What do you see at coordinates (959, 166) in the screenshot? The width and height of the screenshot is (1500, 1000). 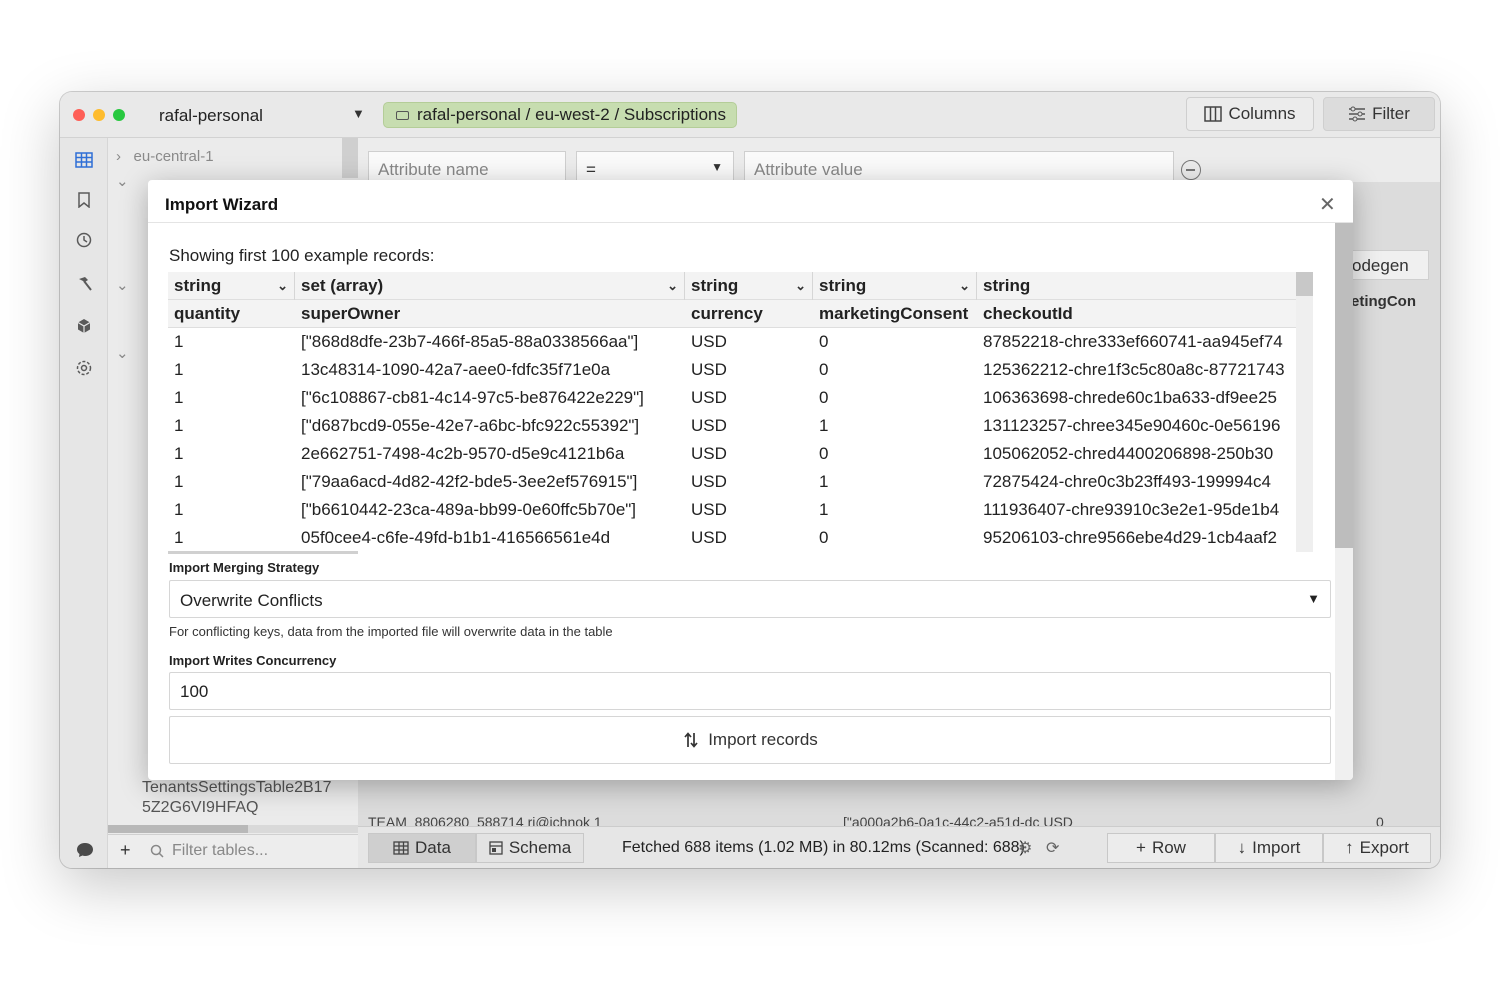 I see `attribute-value-input: Attribute value` at bounding box center [959, 166].